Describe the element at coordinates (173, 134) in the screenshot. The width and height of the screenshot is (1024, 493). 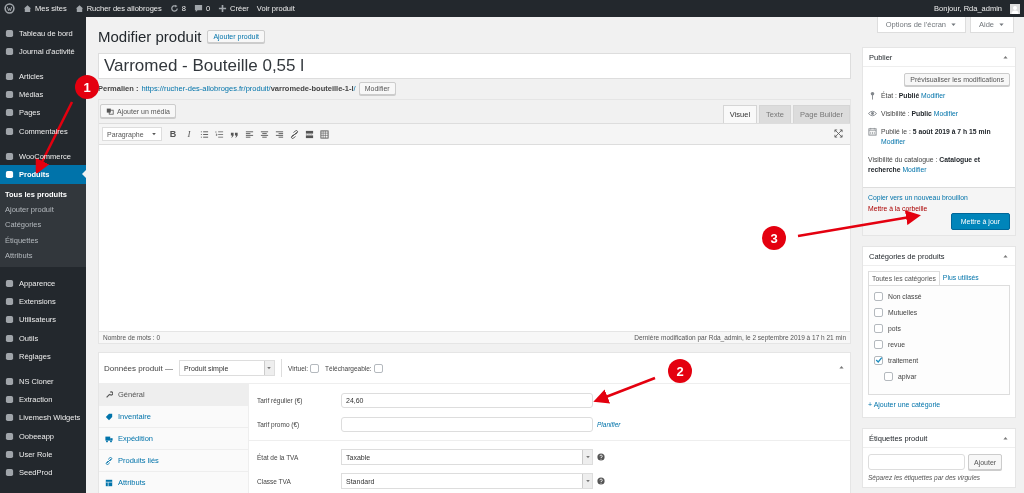
I see `format-button: B` at that location.